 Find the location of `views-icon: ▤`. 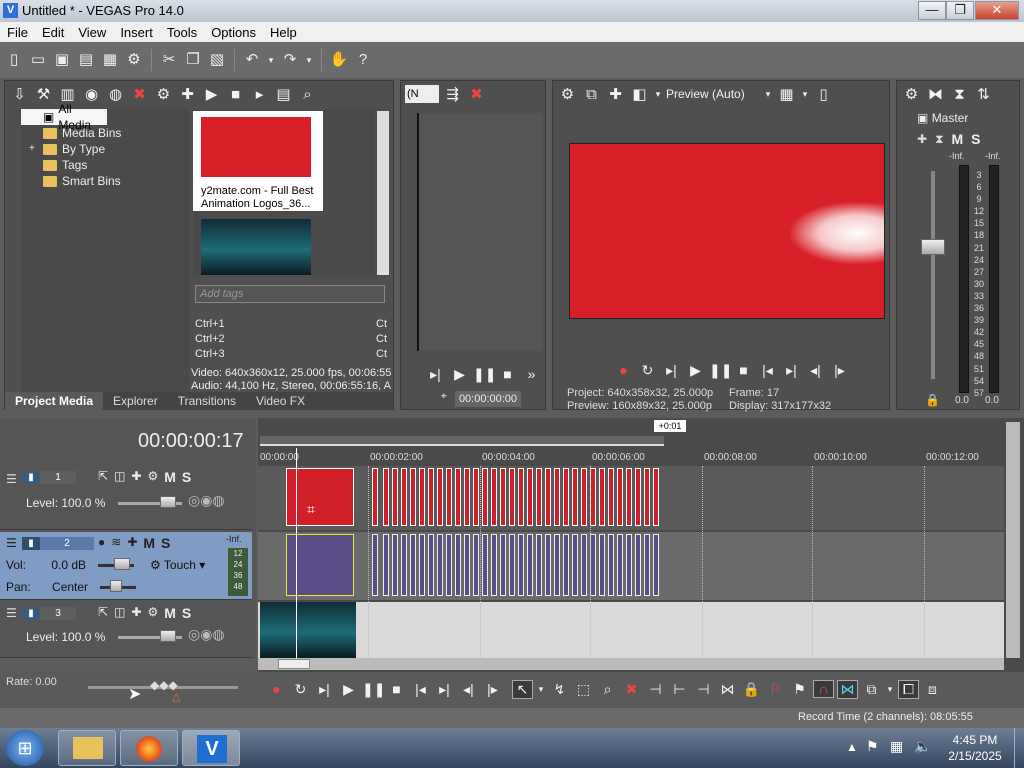

views-icon: ▤ is located at coordinates (283, 94).